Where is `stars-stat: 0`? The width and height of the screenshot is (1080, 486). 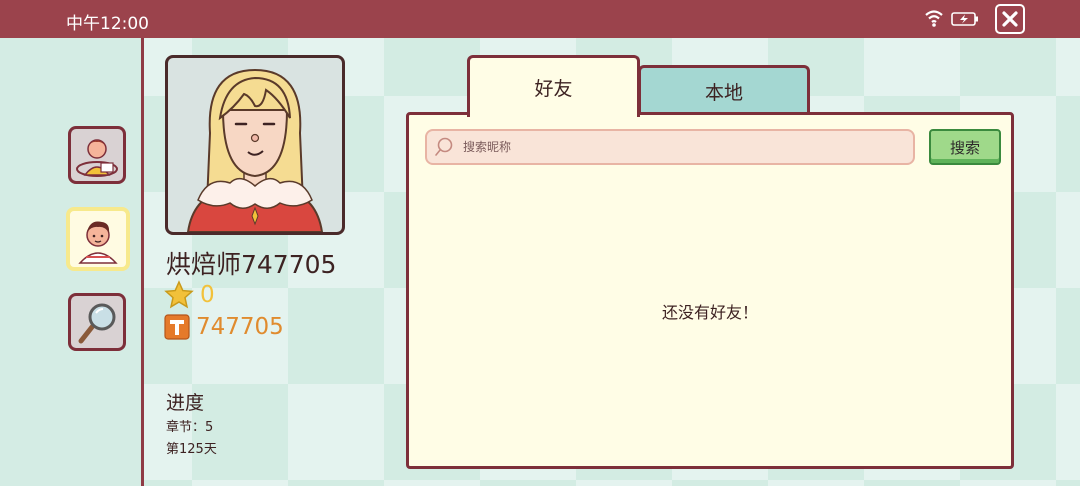
stars-stat: 0 is located at coordinates (189, 295).